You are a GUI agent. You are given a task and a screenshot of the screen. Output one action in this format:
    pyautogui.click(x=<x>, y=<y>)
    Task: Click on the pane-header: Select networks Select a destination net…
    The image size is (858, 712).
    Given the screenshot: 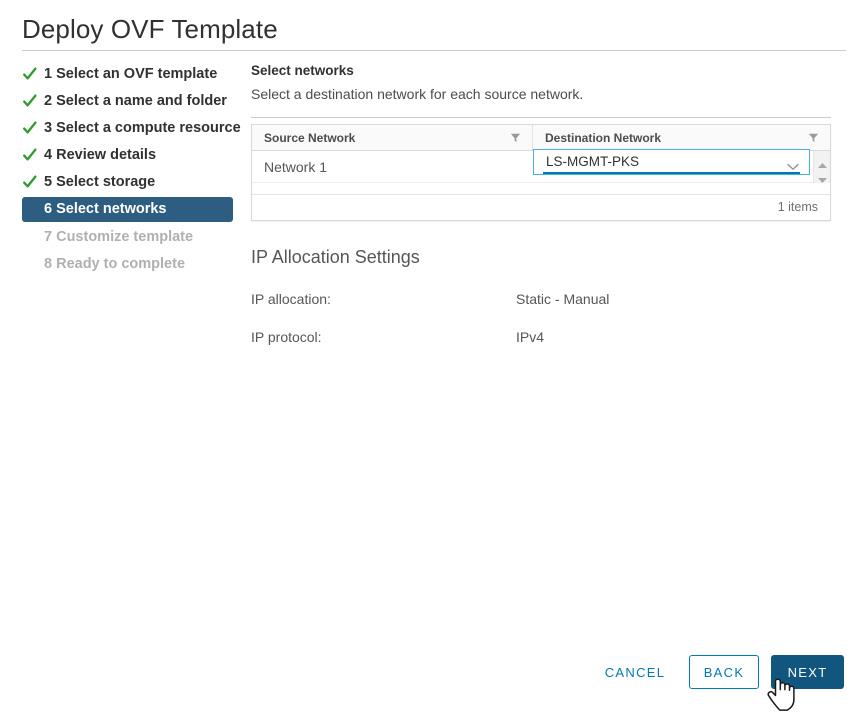 What is the action you would take?
    pyautogui.click(x=541, y=90)
    